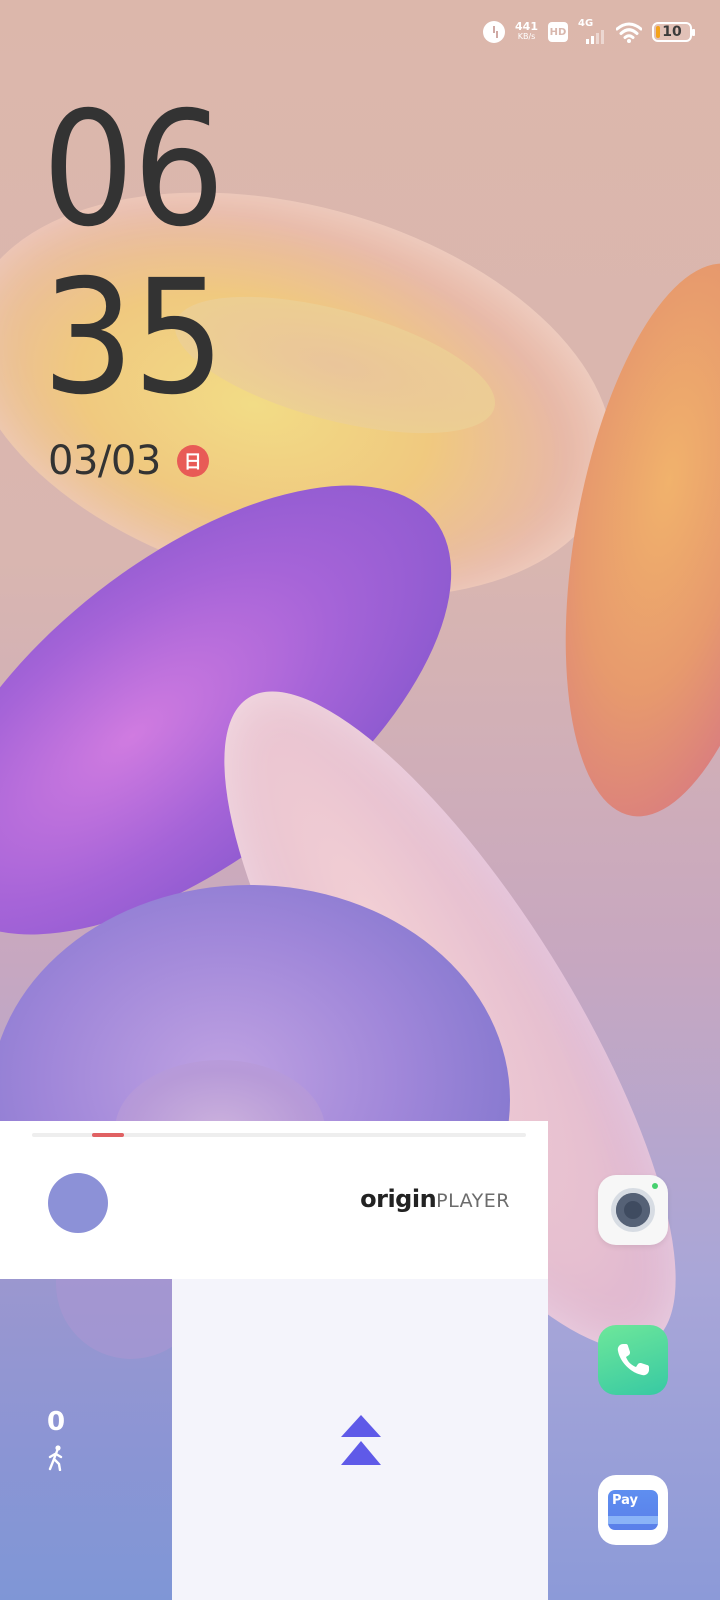  I want to click on album-art, so click(78, 1203).